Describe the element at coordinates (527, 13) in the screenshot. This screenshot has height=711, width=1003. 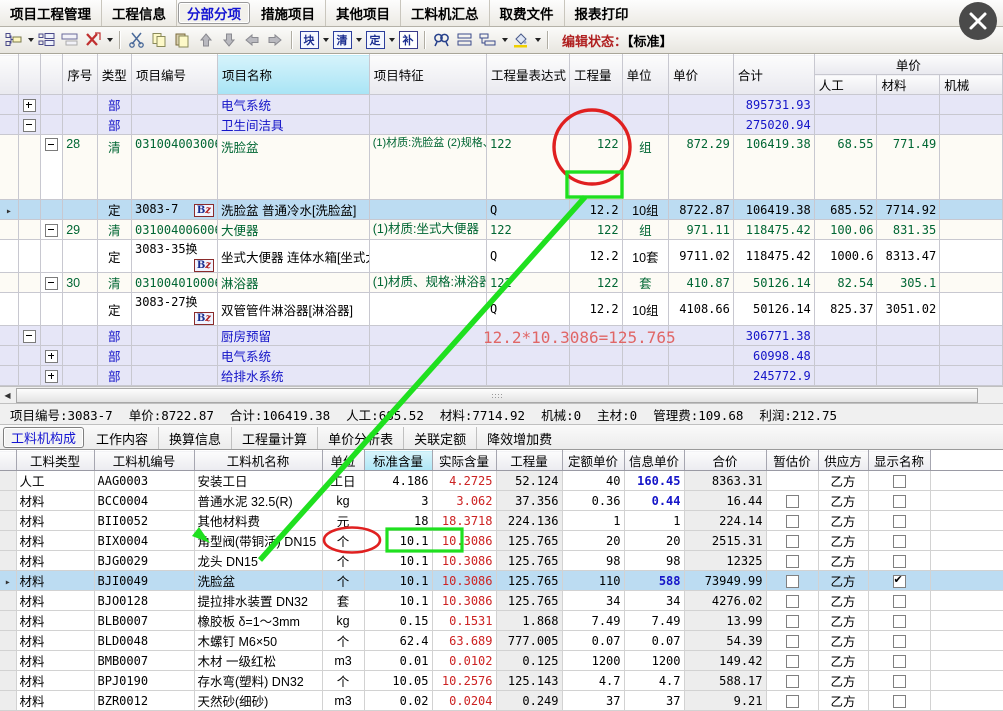
I see `menu-item-6: 取费文件` at that location.